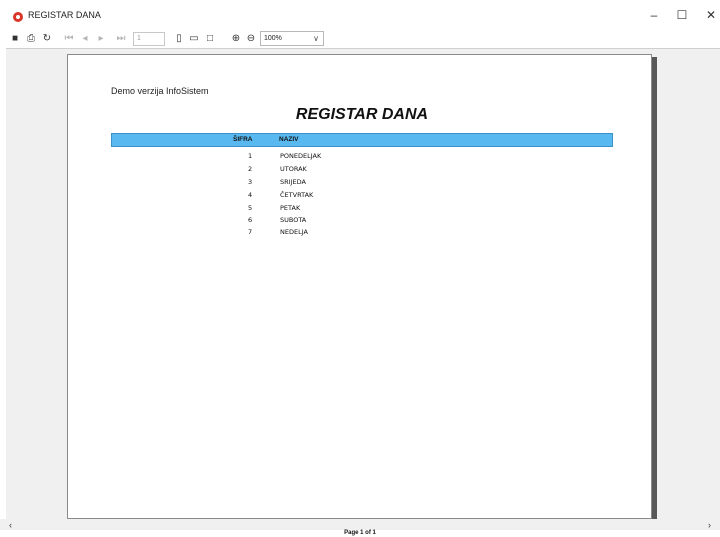 The height and width of the screenshot is (537, 720). I want to click on row-sifra: 1, so click(250, 156).